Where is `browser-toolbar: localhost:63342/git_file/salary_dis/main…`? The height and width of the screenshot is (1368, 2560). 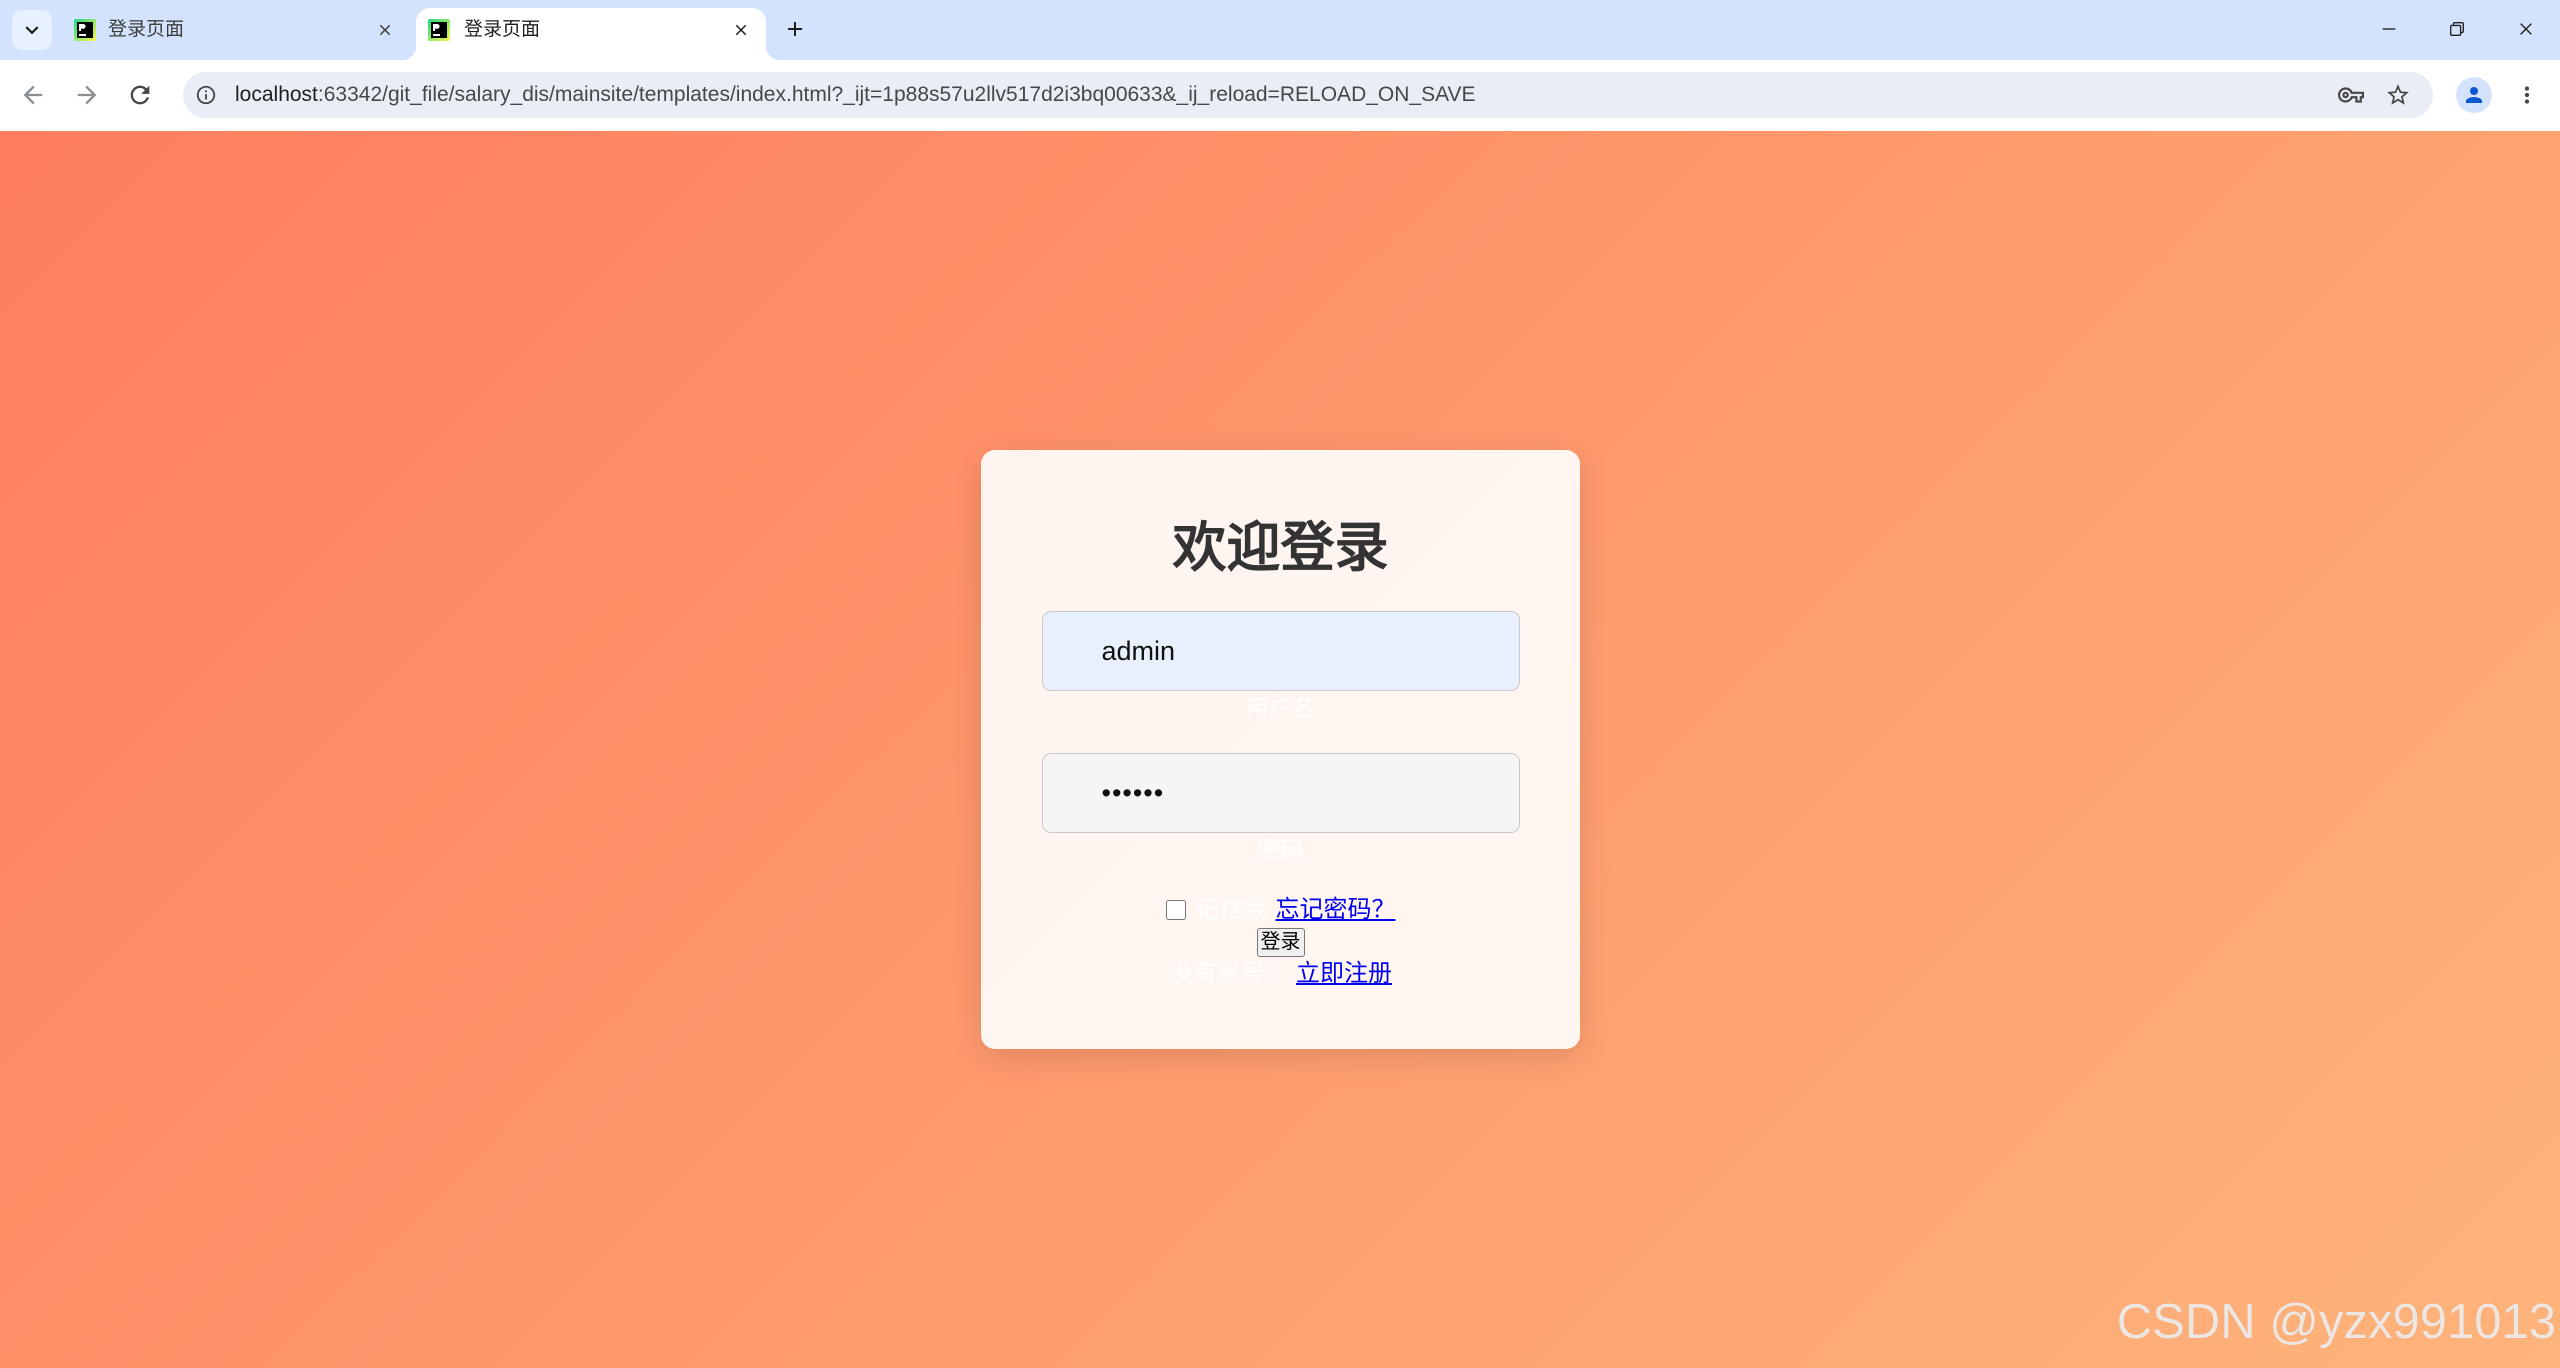 browser-toolbar: localhost:63342/git_file/salary_dis/main… is located at coordinates (1280, 95).